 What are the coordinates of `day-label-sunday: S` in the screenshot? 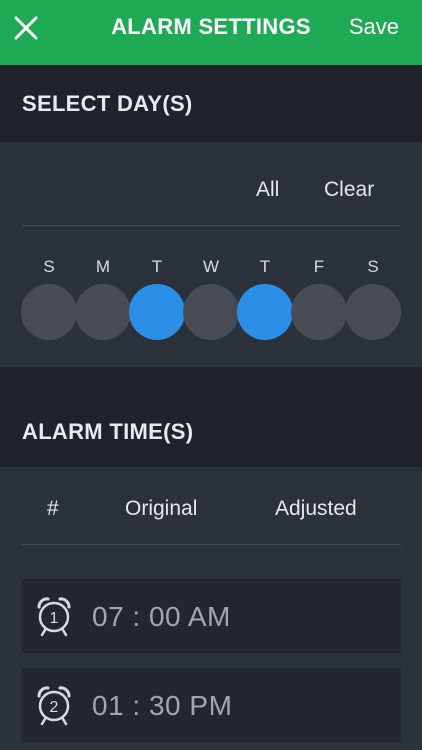 It's located at (49, 266).